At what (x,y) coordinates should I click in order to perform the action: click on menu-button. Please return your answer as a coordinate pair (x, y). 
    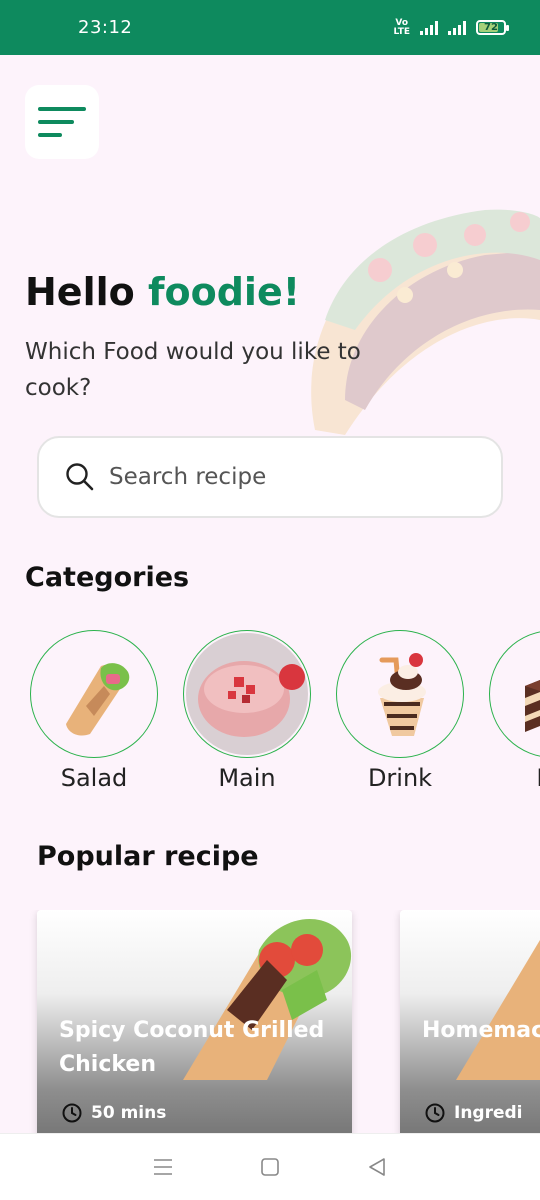
    Looking at the image, I should click on (62, 122).